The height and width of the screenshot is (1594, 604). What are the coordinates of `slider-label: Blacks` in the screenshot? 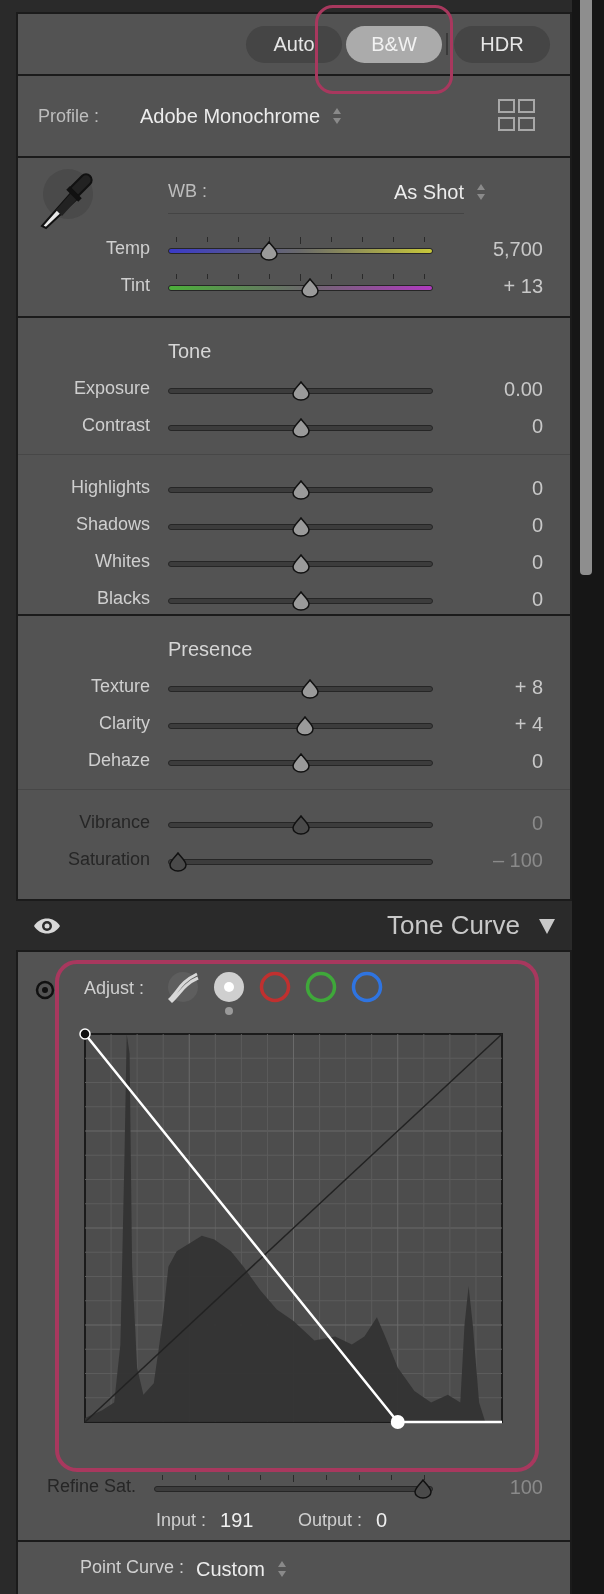 It's located at (123, 598).